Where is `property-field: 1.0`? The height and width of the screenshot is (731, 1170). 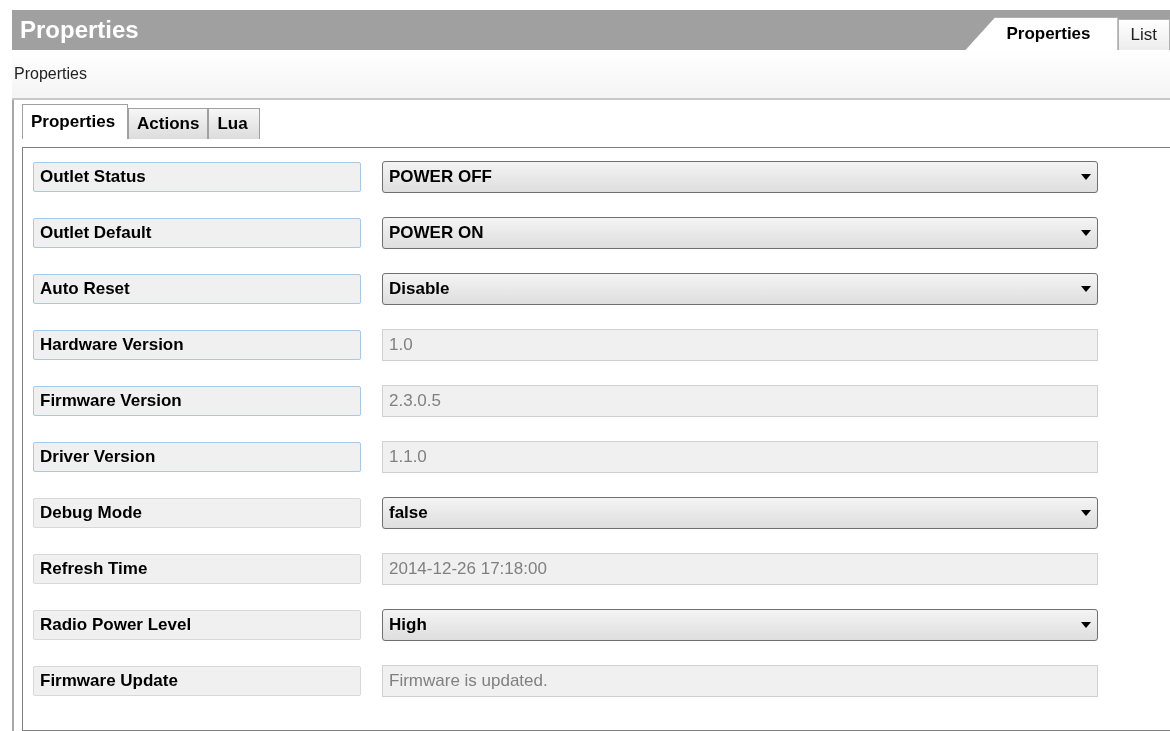 property-field: 1.0 is located at coordinates (740, 345).